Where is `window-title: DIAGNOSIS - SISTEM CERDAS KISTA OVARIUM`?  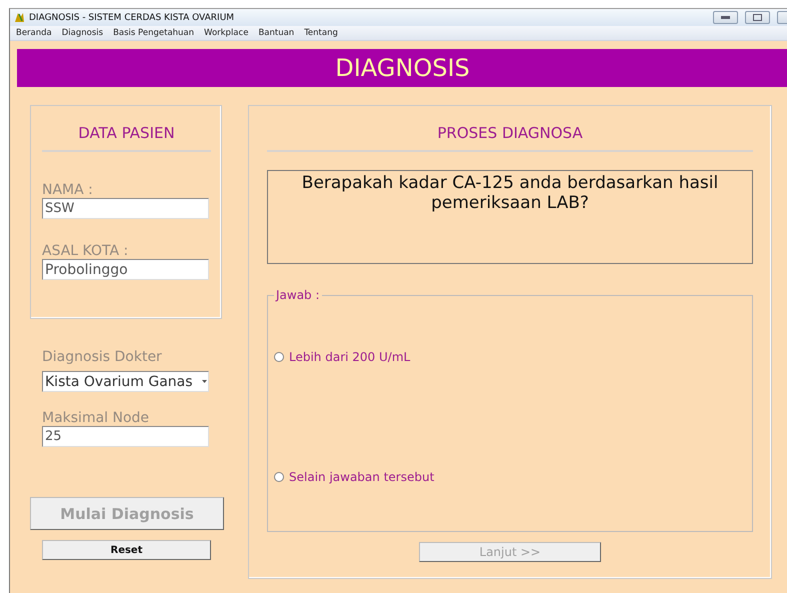 window-title: DIAGNOSIS - SISTEM CERDAS KISTA OVARIUM is located at coordinates (132, 17).